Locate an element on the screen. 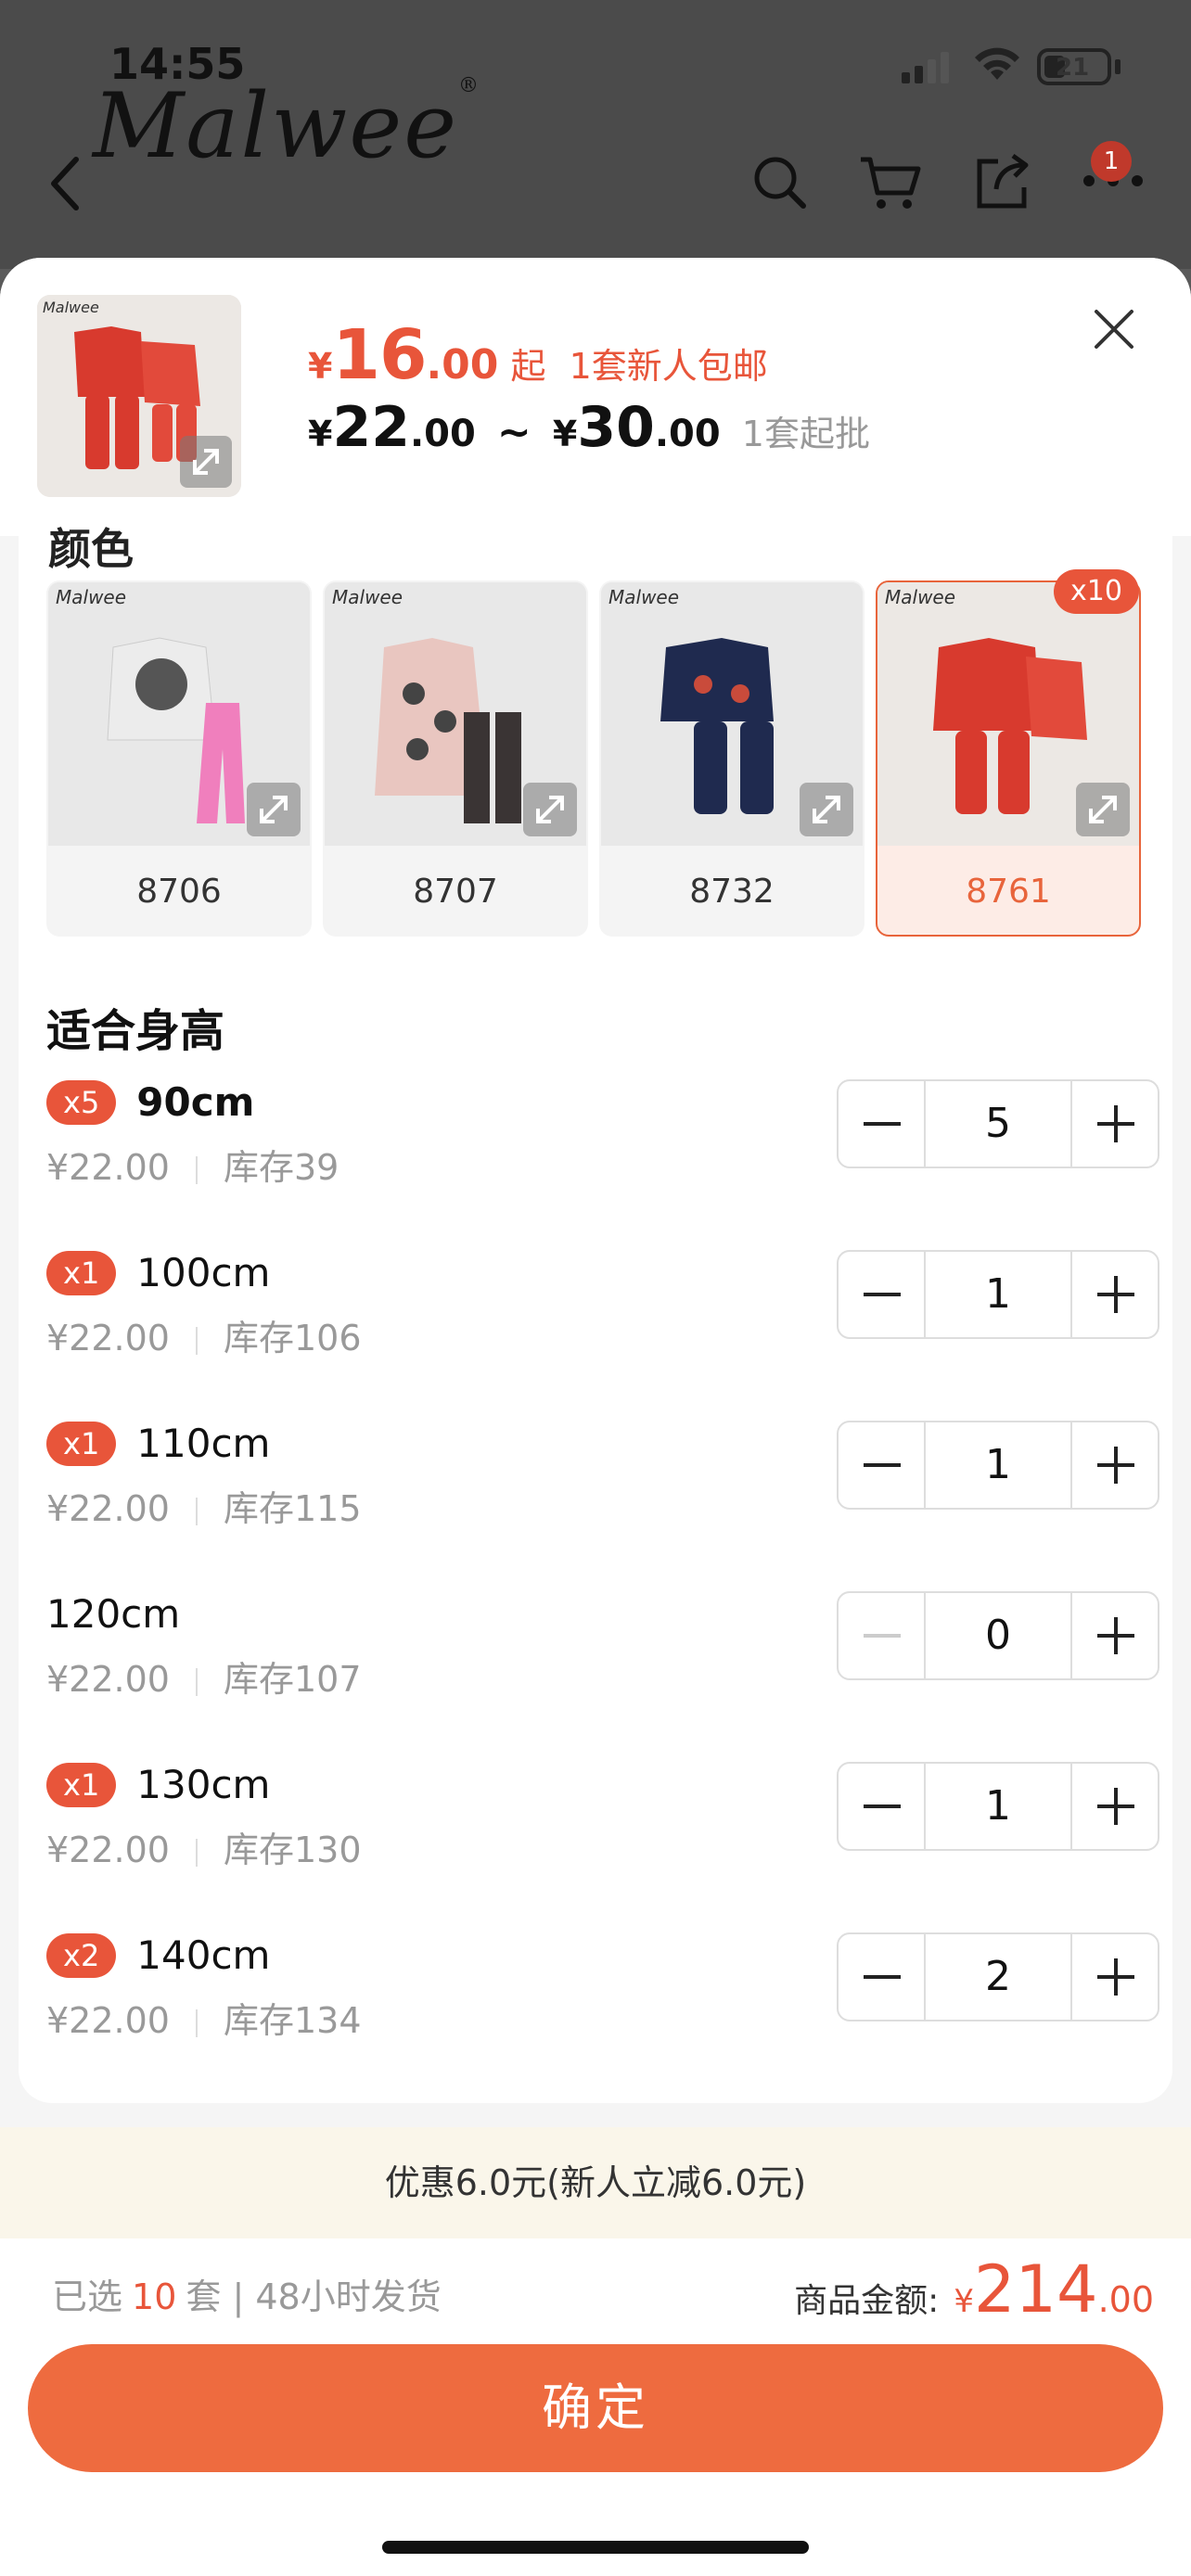 Image resolution: width=1191 pixels, height=2576 pixels. search-icon is located at coordinates (779, 181).